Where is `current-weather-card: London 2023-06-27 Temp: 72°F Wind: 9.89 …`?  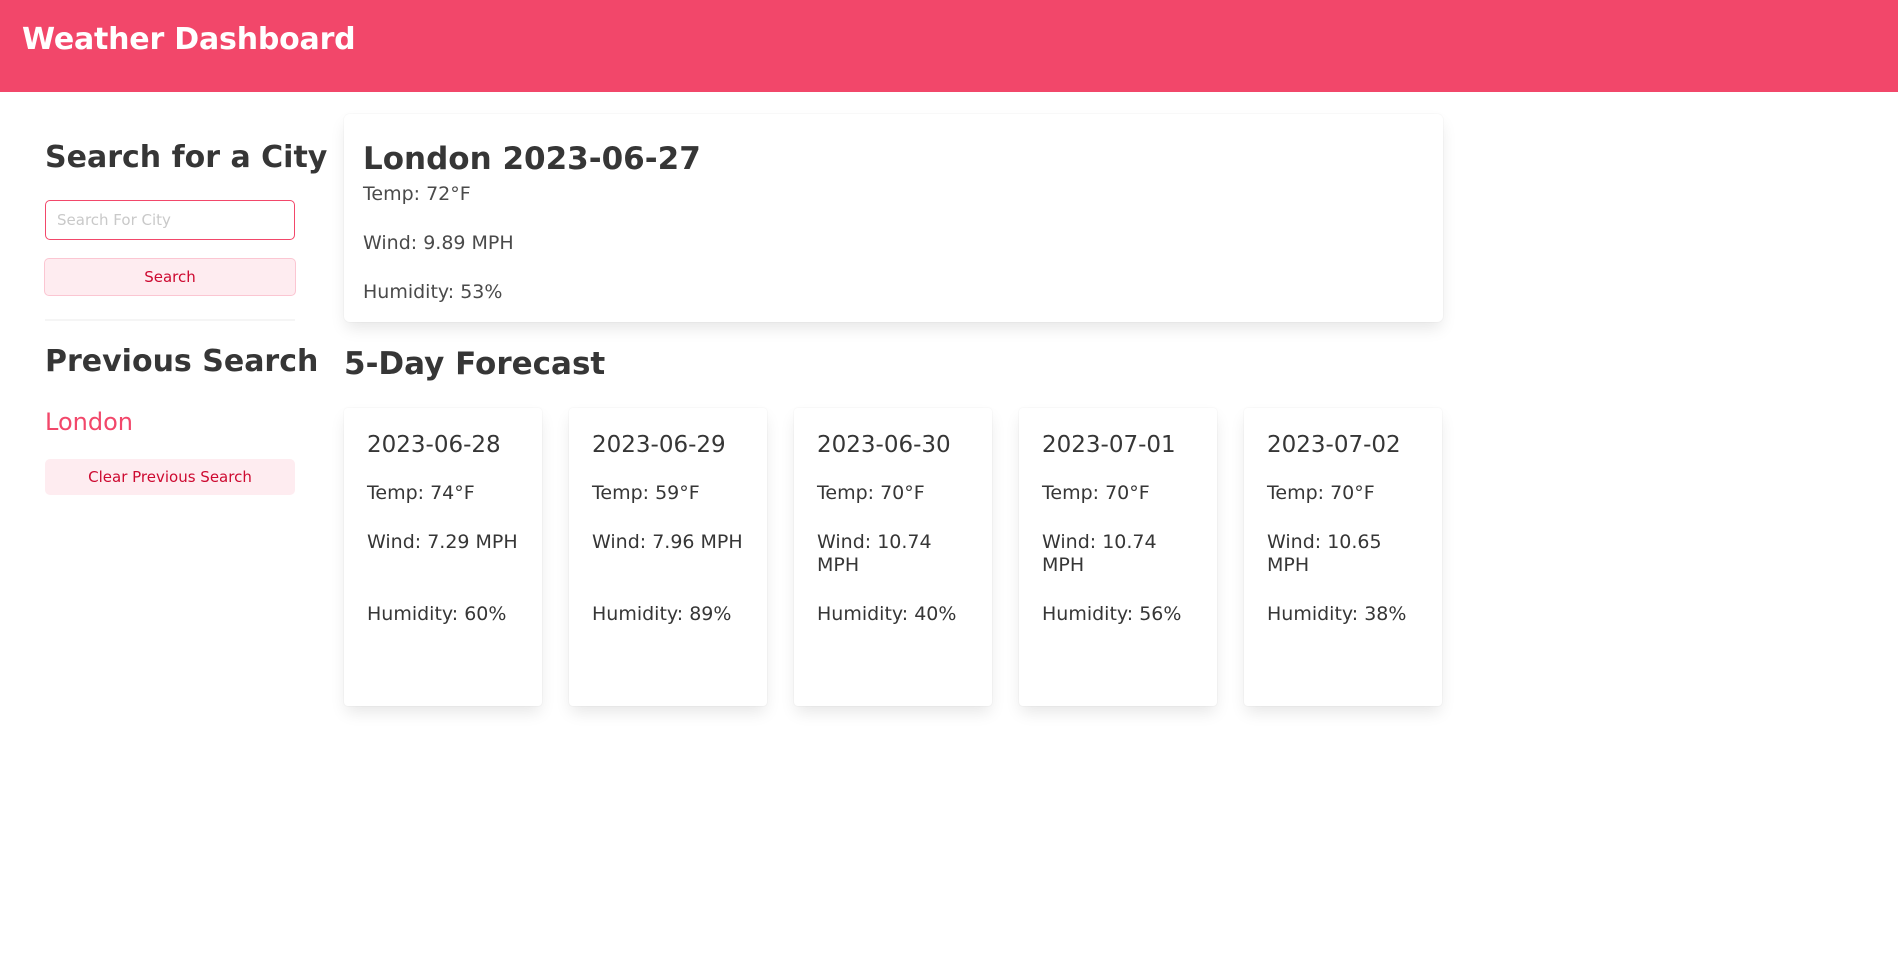 current-weather-card: London 2023-06-27 Temp: 72°F Wind: 9.89 … is located at coordinates (893, 218).